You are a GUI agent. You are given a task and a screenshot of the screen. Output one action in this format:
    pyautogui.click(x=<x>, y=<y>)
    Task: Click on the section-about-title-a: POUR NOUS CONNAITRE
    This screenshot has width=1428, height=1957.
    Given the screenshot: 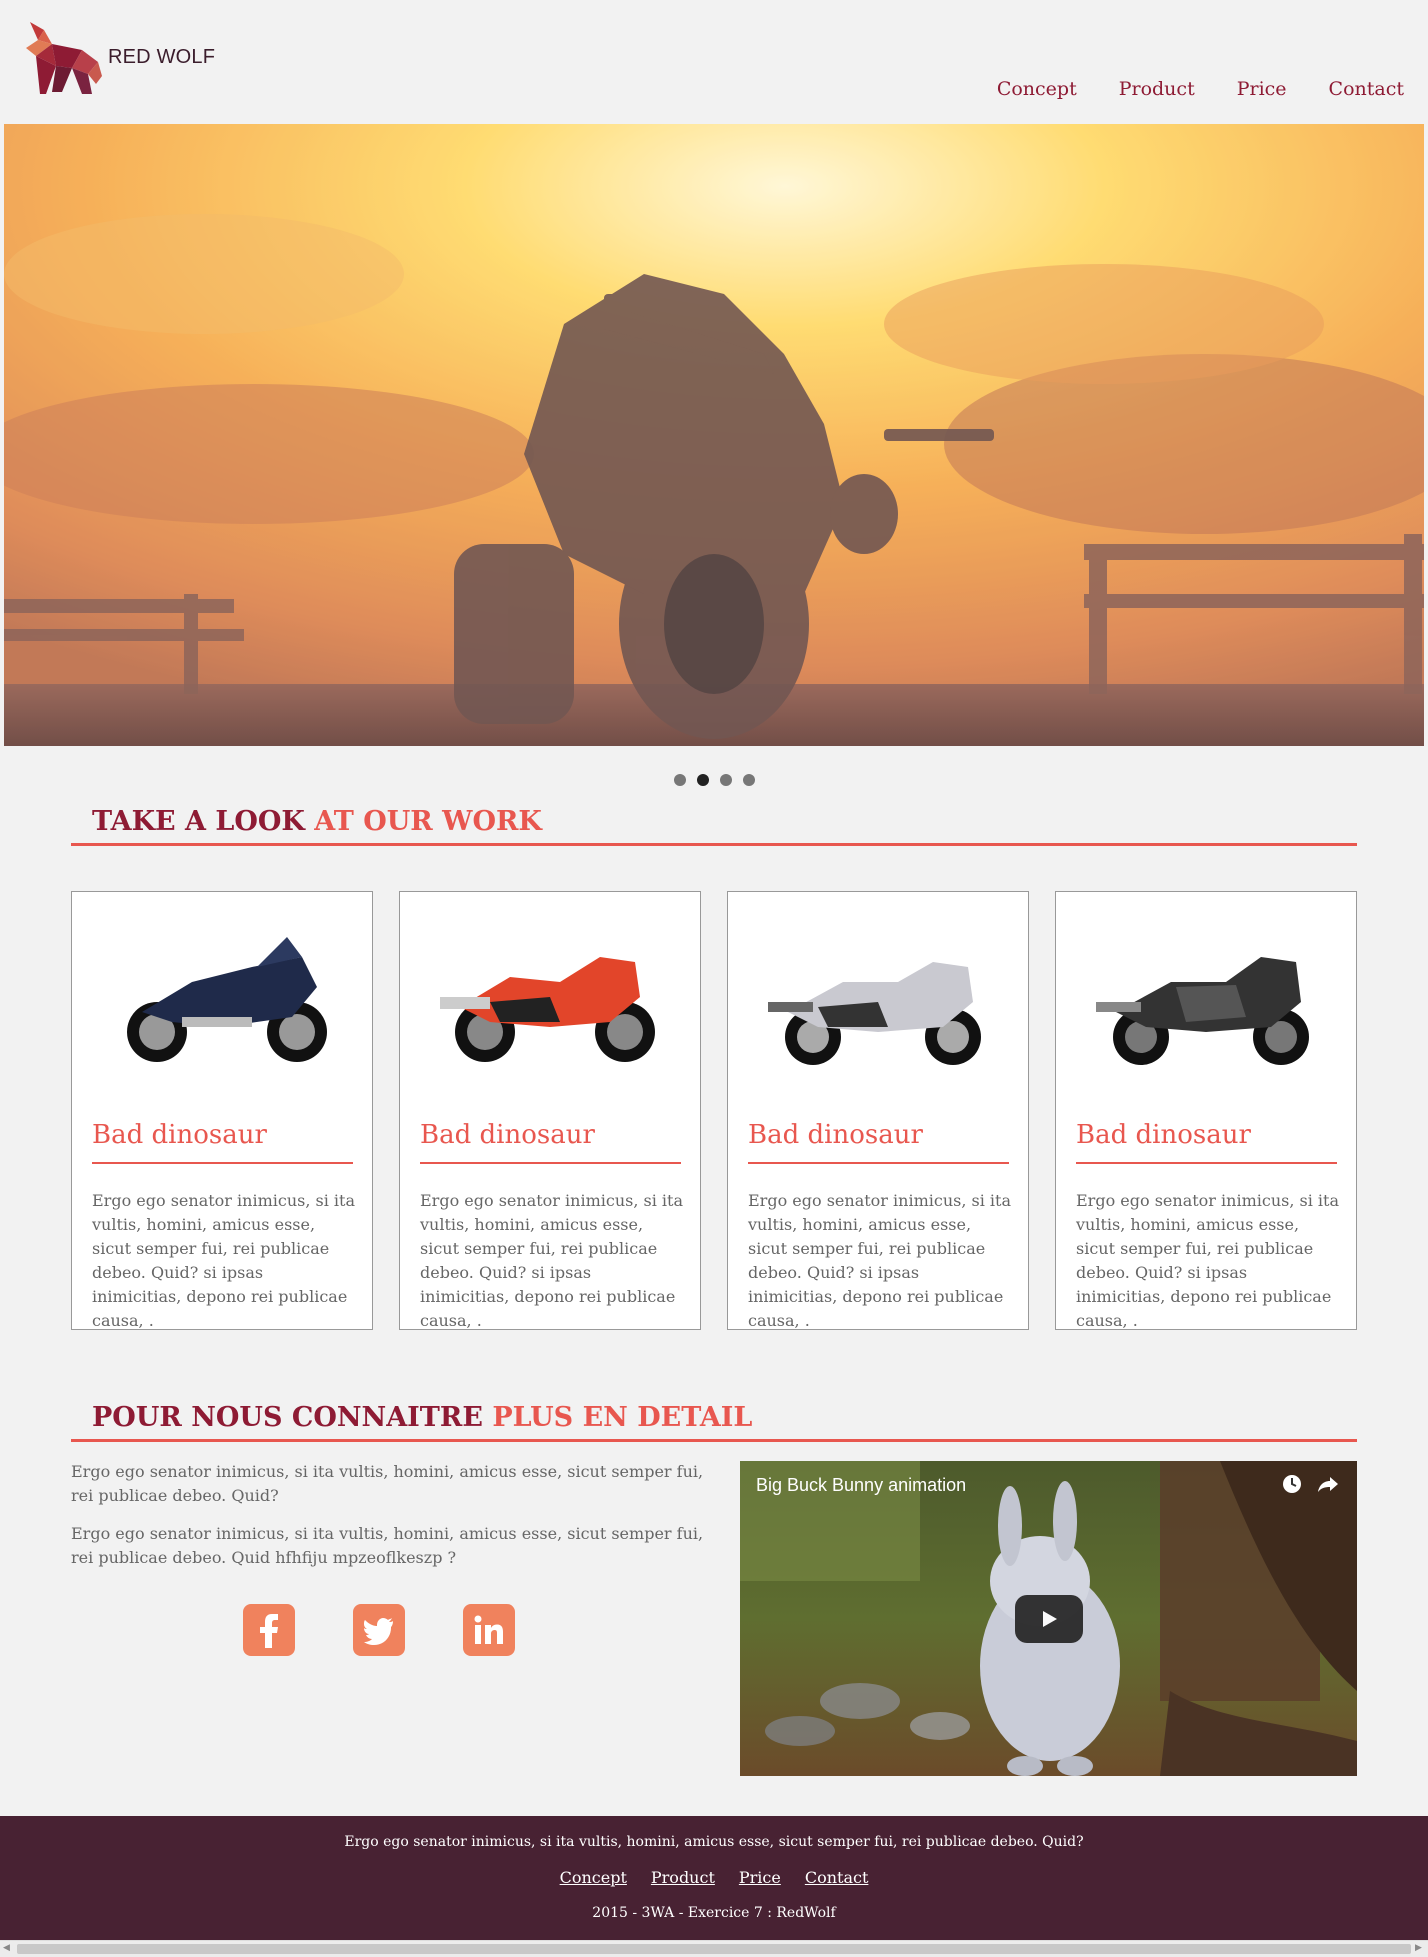 What is the action you would take?
    pyautogui.click(x=287, y=1417)
    